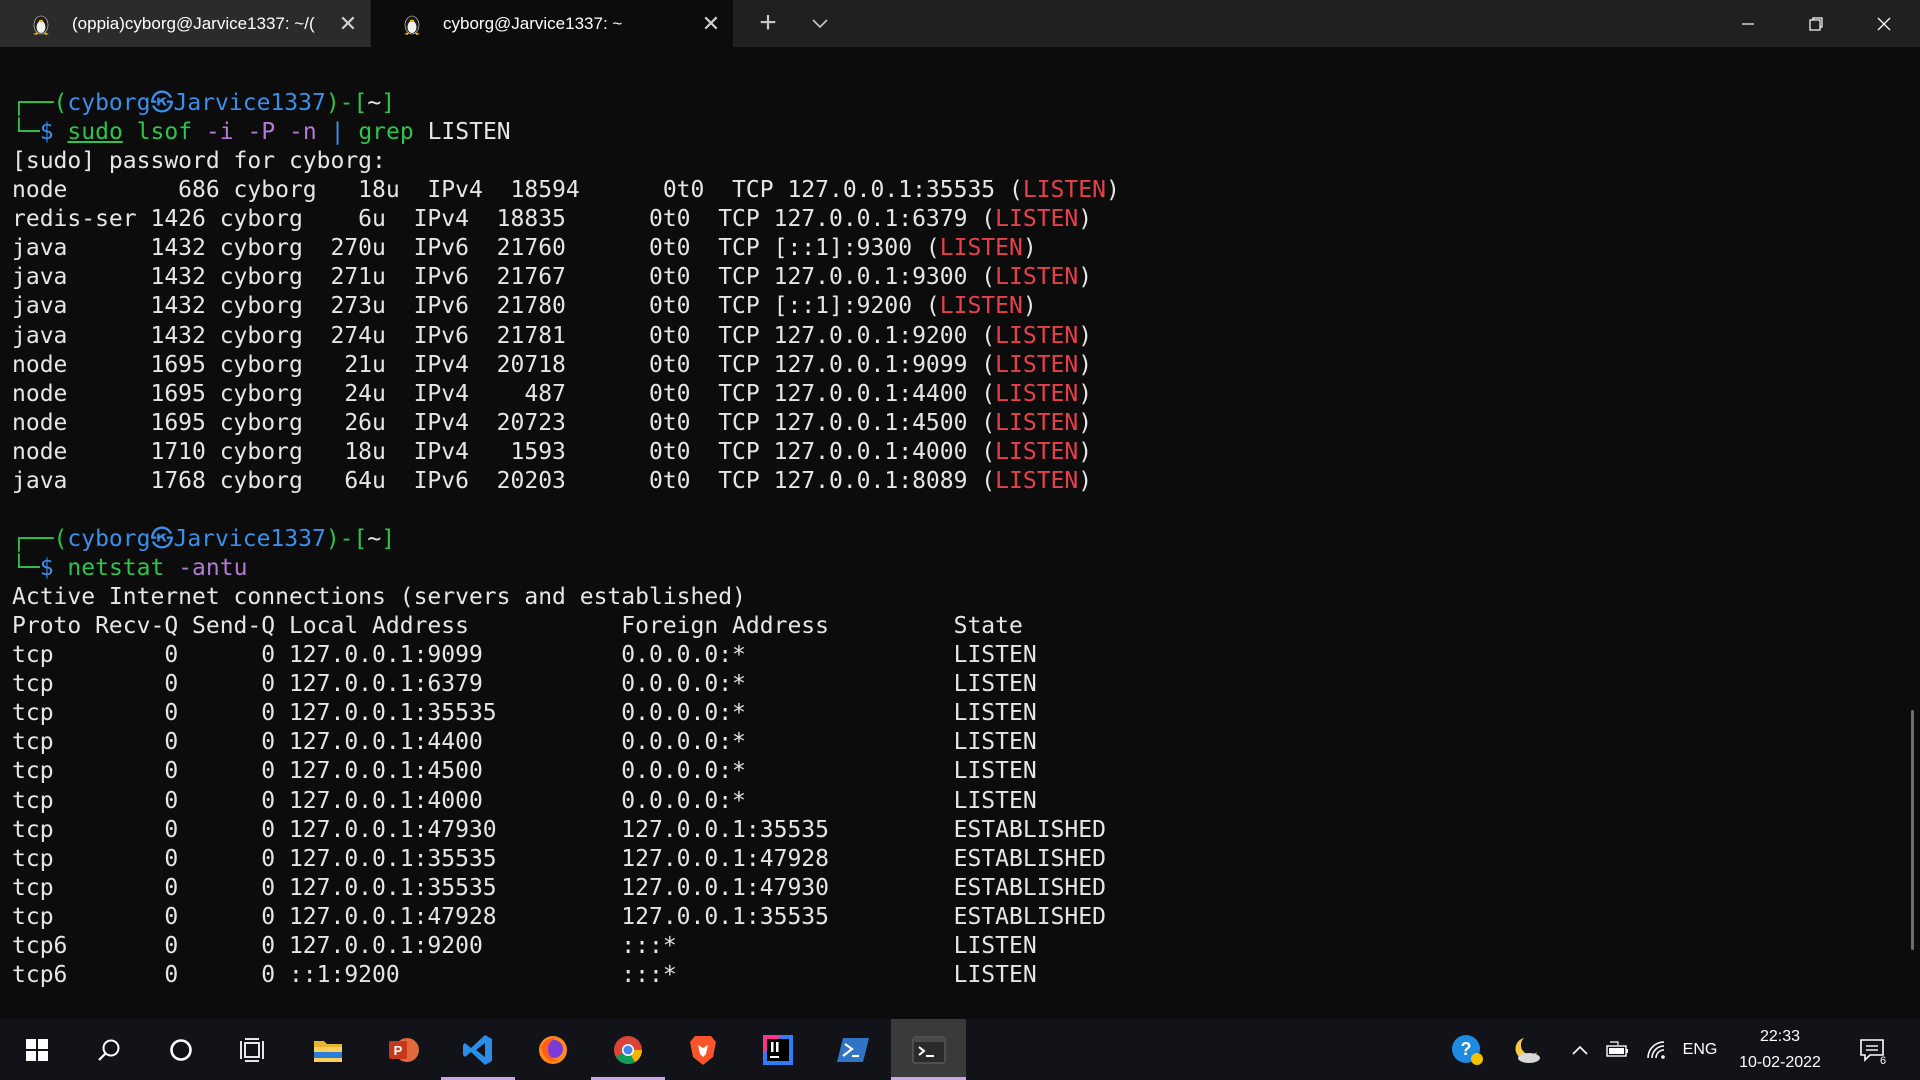  What do you see at coordinates (533, 23) in the screenshot?
I see `tab-title: cyborg@Jarvice1337: ~` at bounding box center [533, 23].